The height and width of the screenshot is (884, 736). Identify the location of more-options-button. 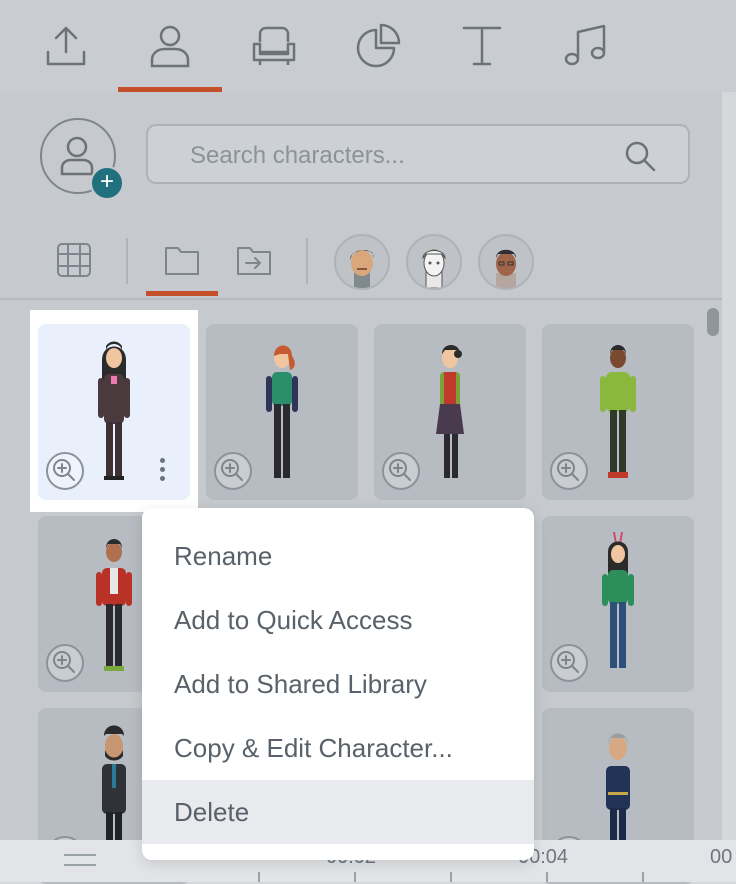
(162, 472).